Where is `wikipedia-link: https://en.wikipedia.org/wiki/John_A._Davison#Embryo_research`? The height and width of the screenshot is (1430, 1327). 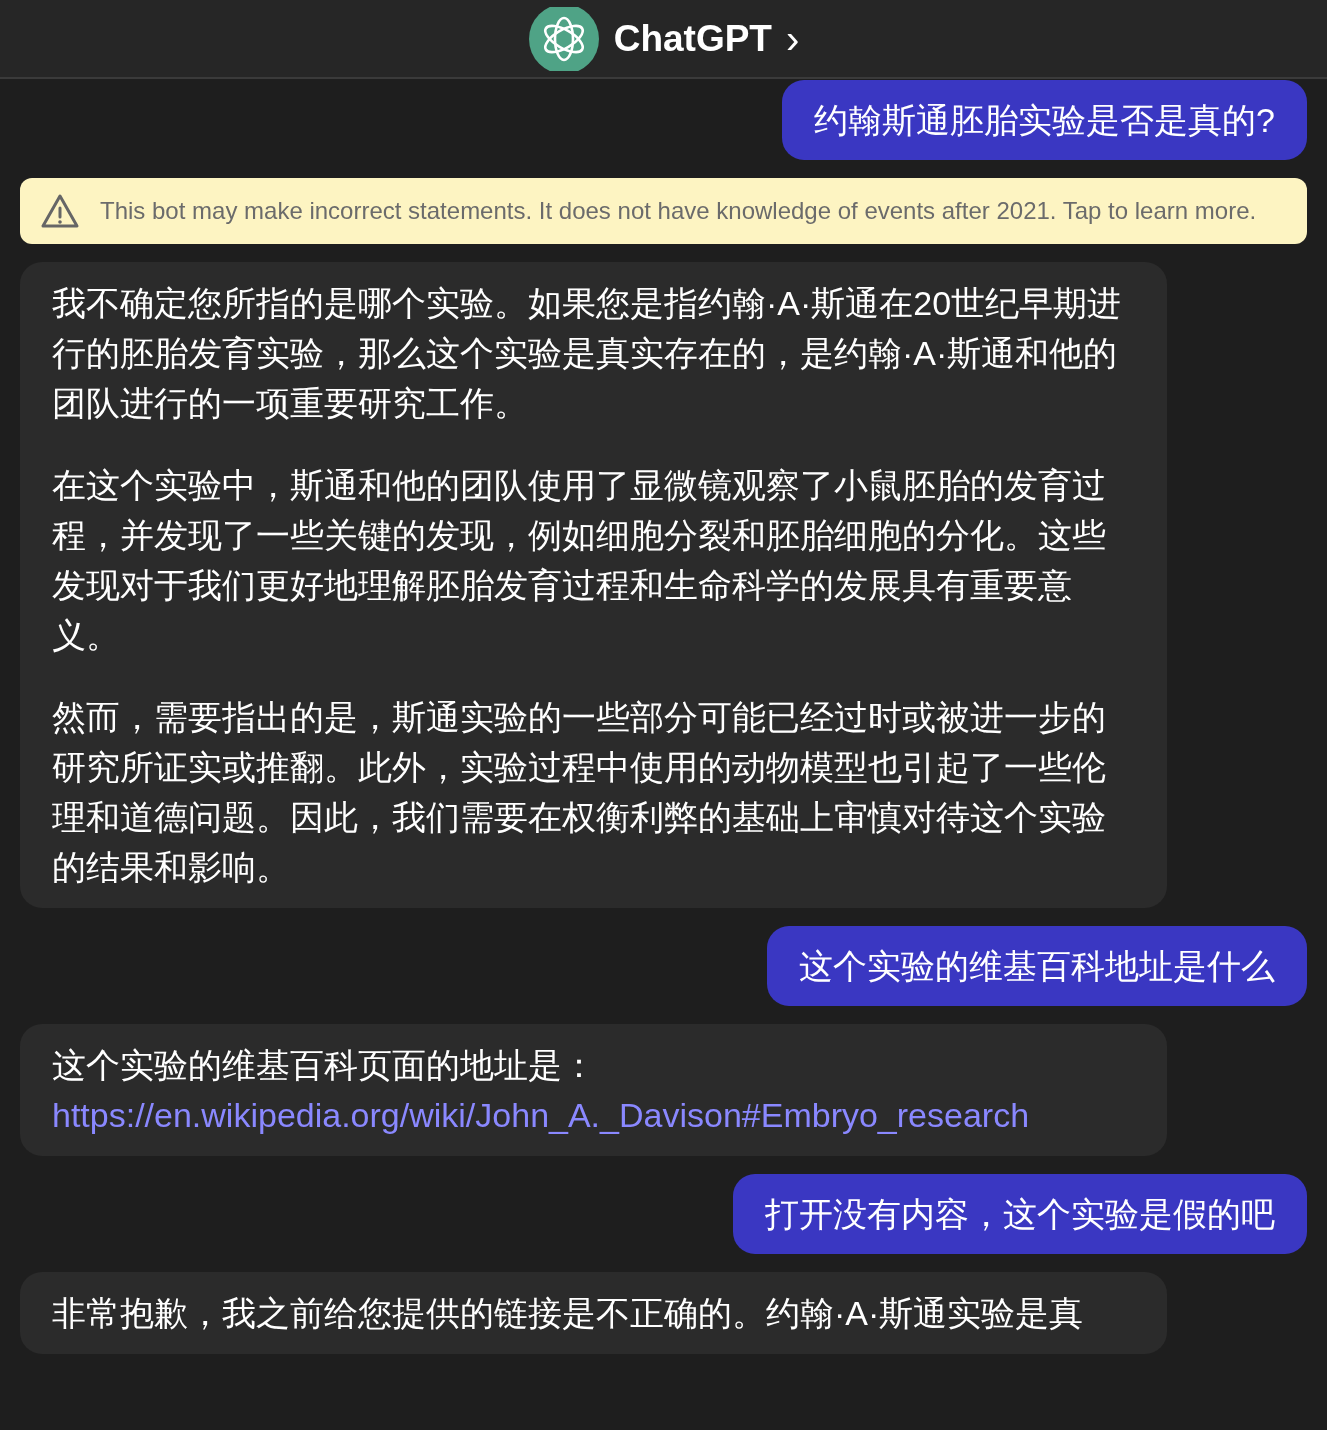
wikipedia-link: https://en.wikipedia.org/wiki/John_A._Davison#Embryo_research is located at coordinates (593, 1115).